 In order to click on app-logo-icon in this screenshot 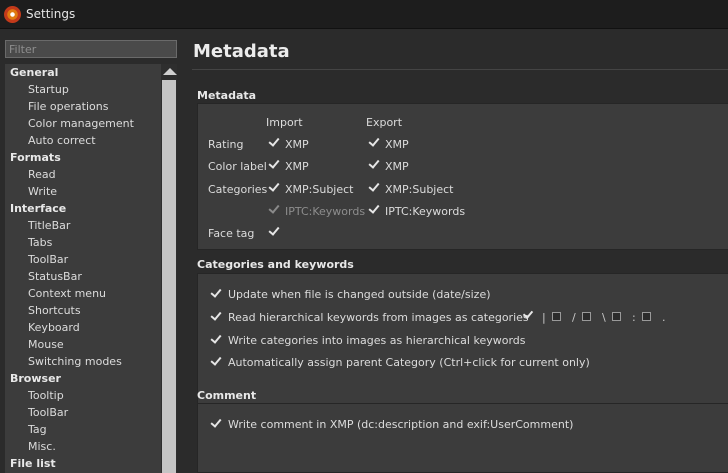, I will do `click(12, 14)`.